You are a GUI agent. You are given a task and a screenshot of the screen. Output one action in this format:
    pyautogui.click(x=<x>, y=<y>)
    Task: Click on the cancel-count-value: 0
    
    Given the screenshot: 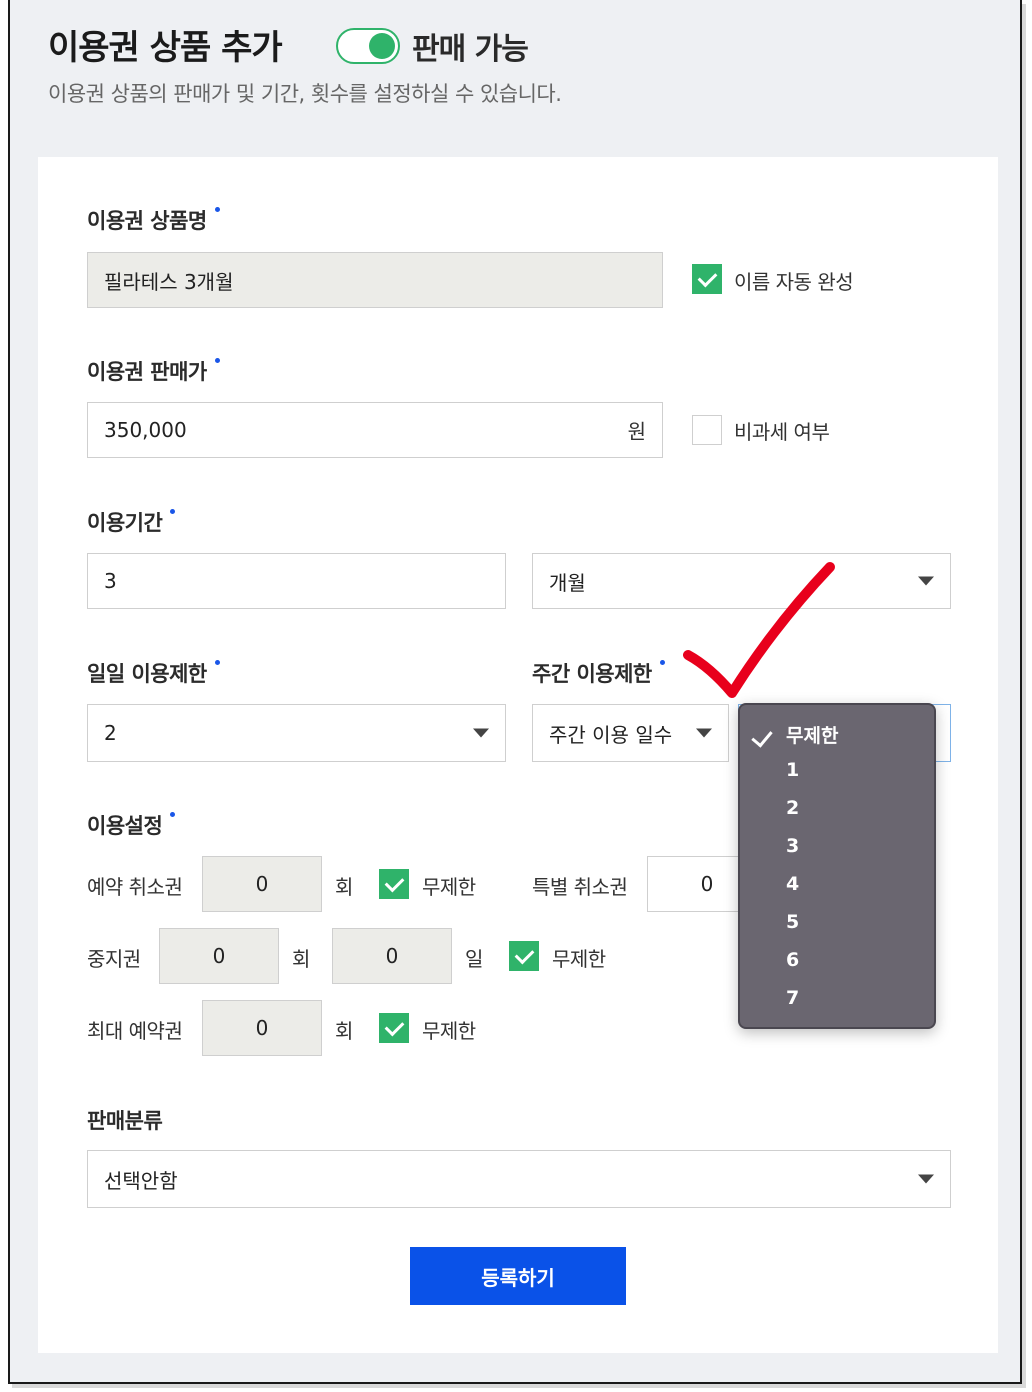 What is the action you would take?
    pyautogui.click(x=262, y=884)
    